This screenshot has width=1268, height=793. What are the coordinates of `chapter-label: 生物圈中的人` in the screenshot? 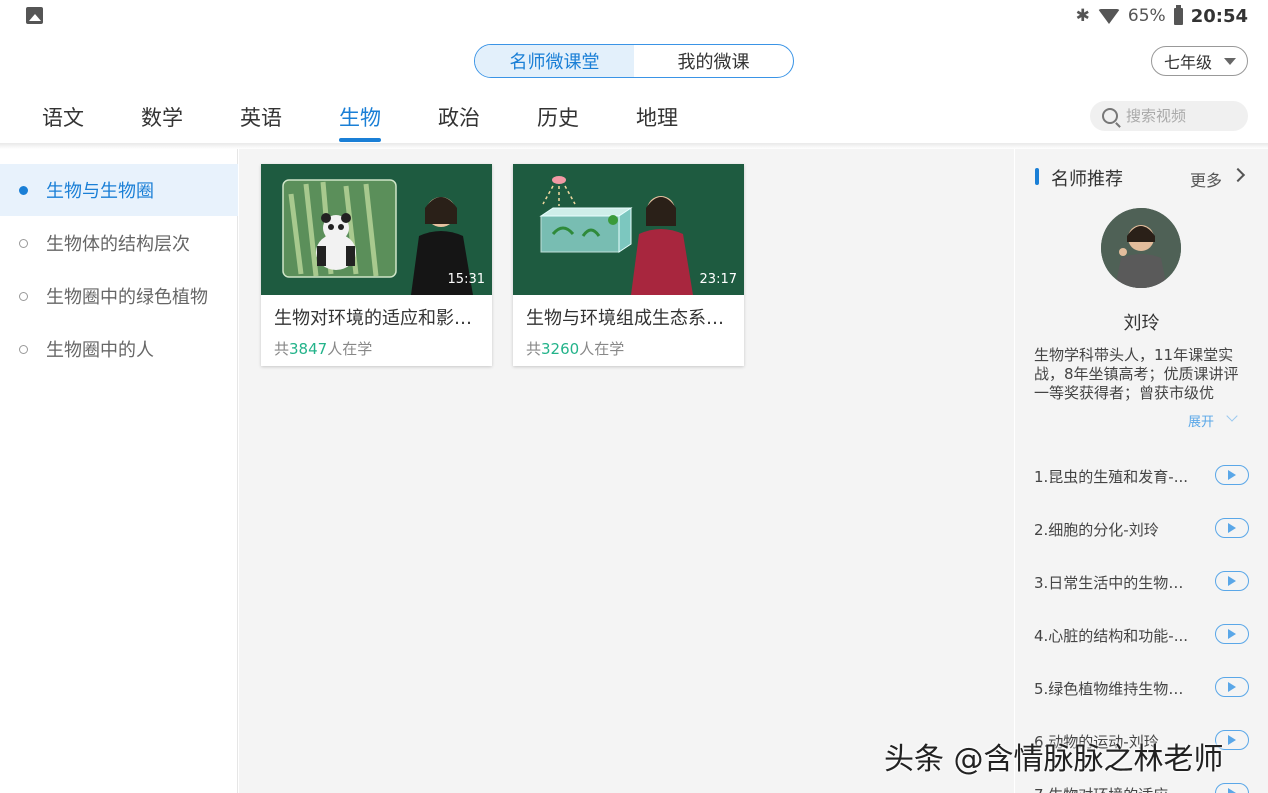 It's located at (100, 350).